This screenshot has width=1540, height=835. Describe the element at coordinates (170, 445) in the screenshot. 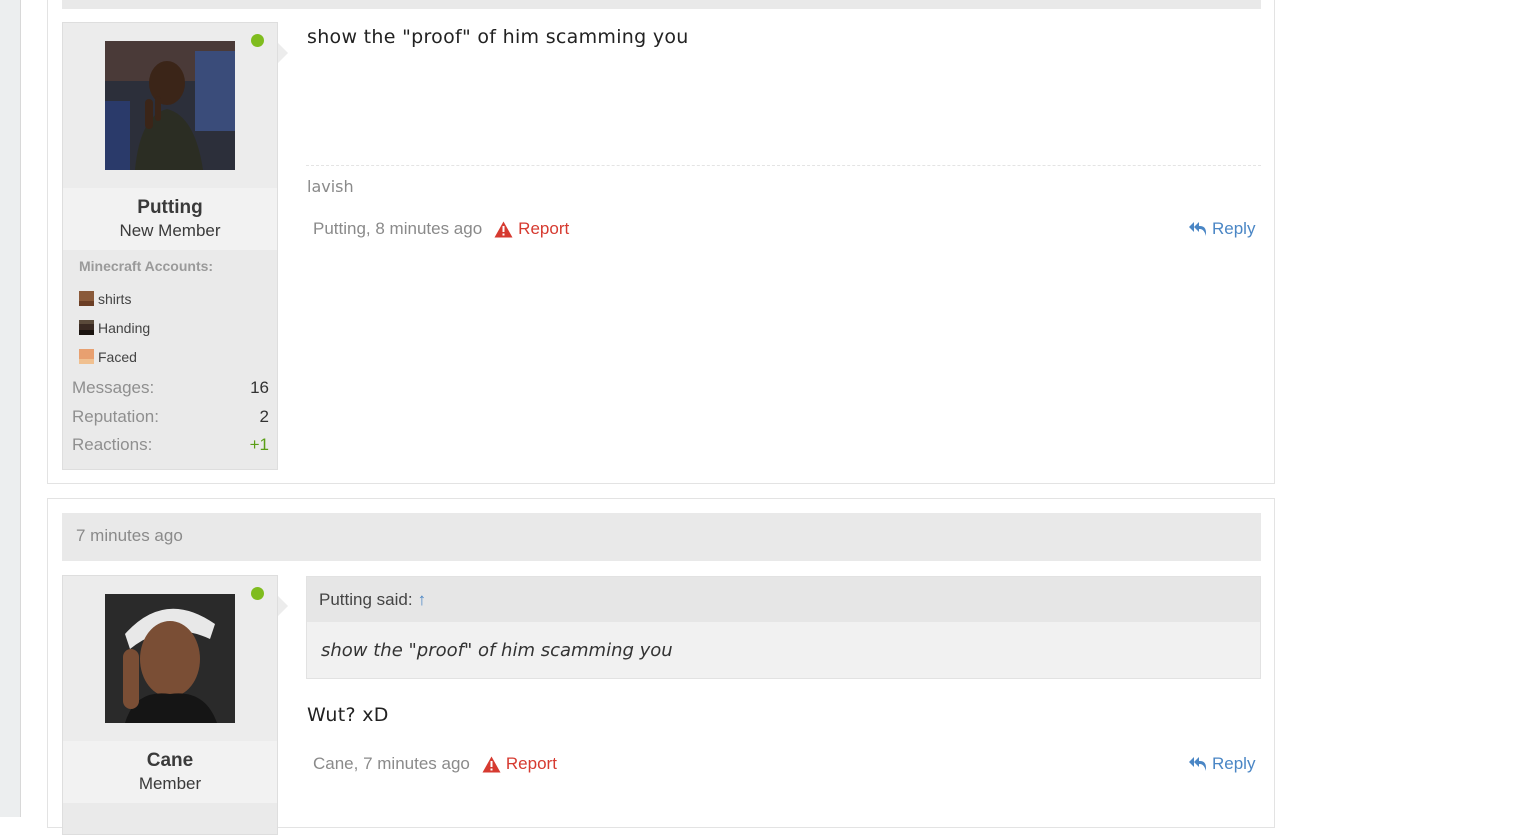

I see `stat-reactions: Reactions: +1` at that location.